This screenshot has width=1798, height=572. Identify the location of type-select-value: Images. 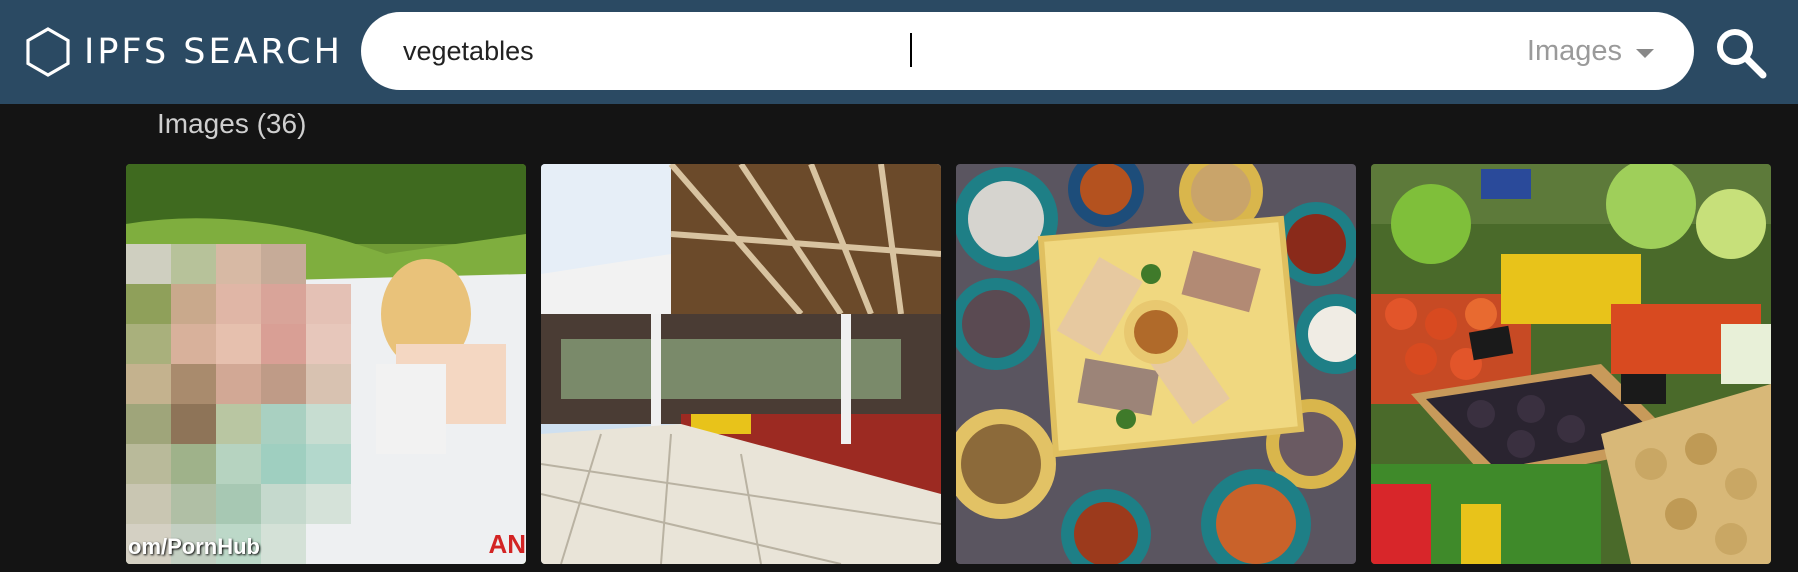
(1574, 50).